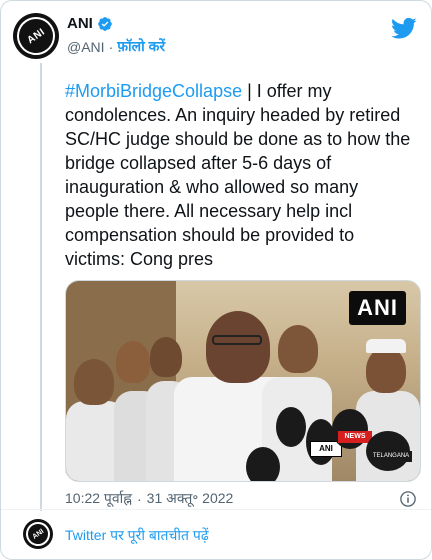 The width and height of the screenshot is (432, 560). What do you see at coordinates (298, 349) in the screenshot?
I see `person-5-head` at bounding box center [298, 349].